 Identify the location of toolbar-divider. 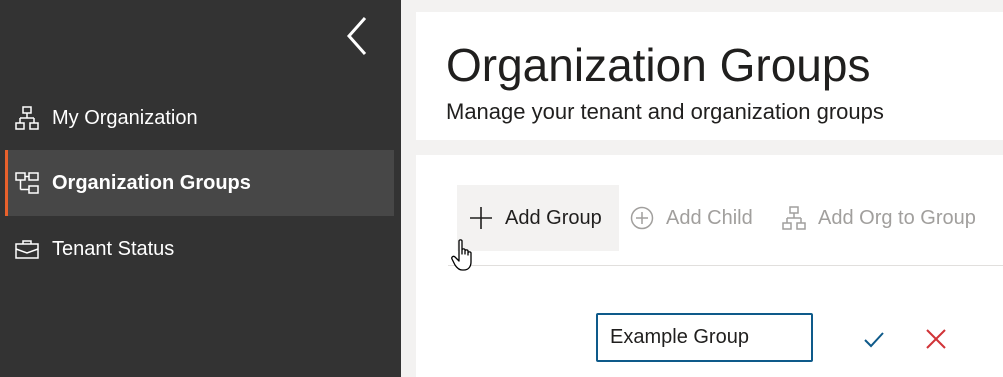
(725, 265).